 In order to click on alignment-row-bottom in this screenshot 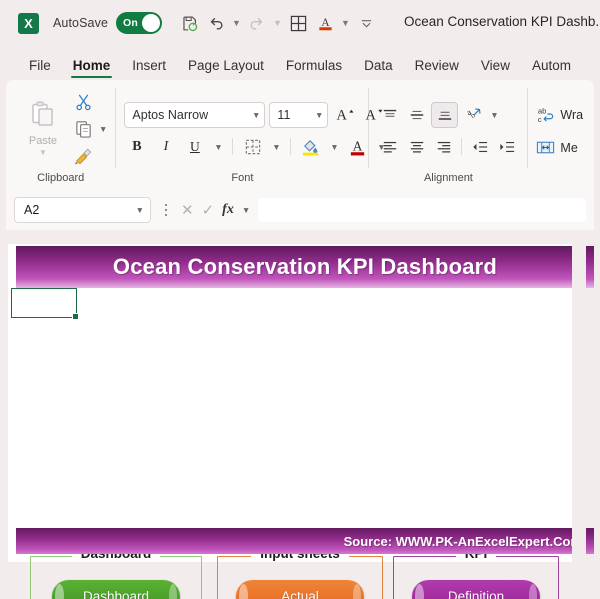, I will do `click(448, 147)`.